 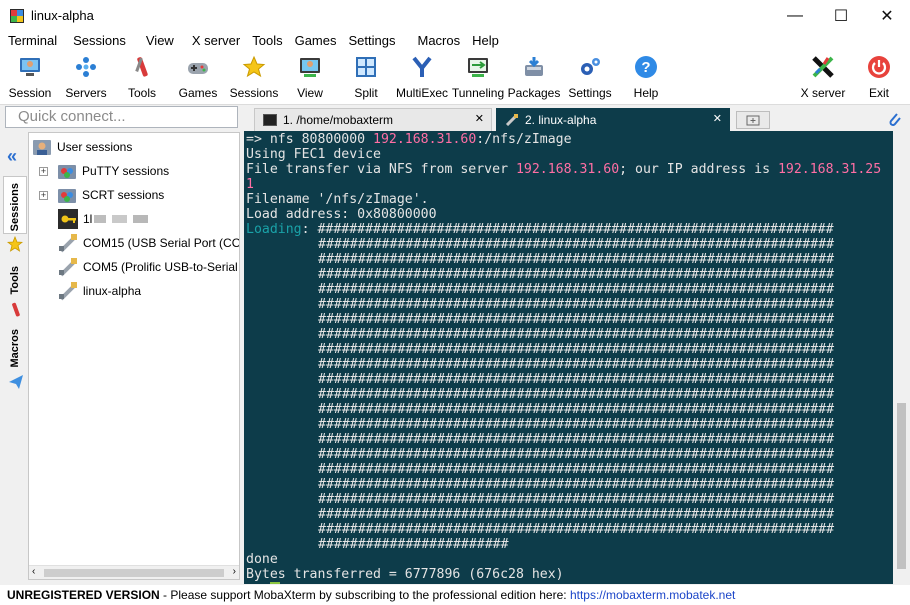 What do you see at coordinates (337, 199) in the screenshot?
I see `terminal-line: Filename '/nfs/zImage'.` at bounding box center [337, 199].